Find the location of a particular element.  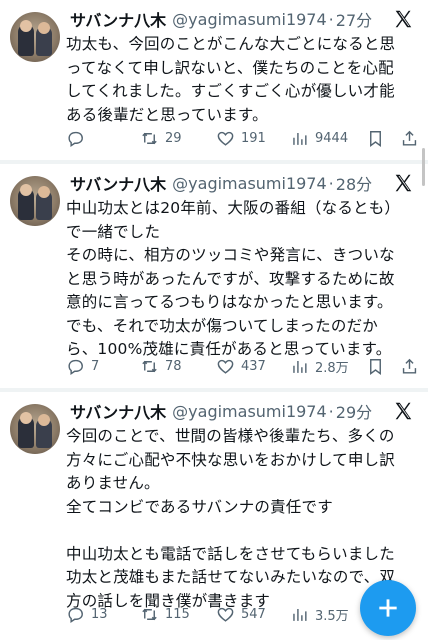

views-button: 2.8万 is located at coordinates (319, 366).